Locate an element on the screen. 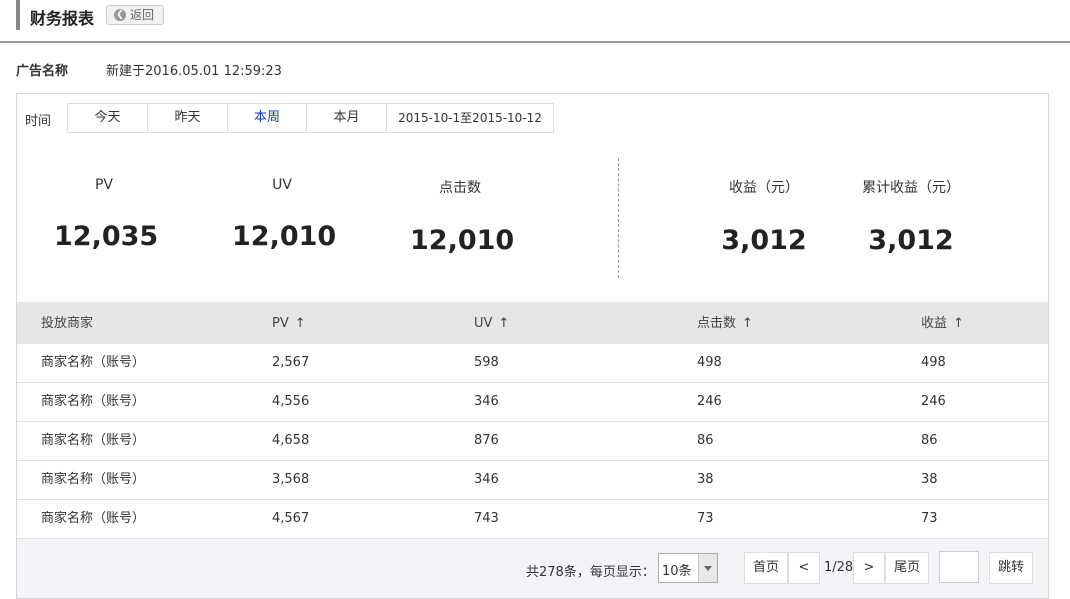  cell-clicks: 38 is located at coordinates (705, 479).